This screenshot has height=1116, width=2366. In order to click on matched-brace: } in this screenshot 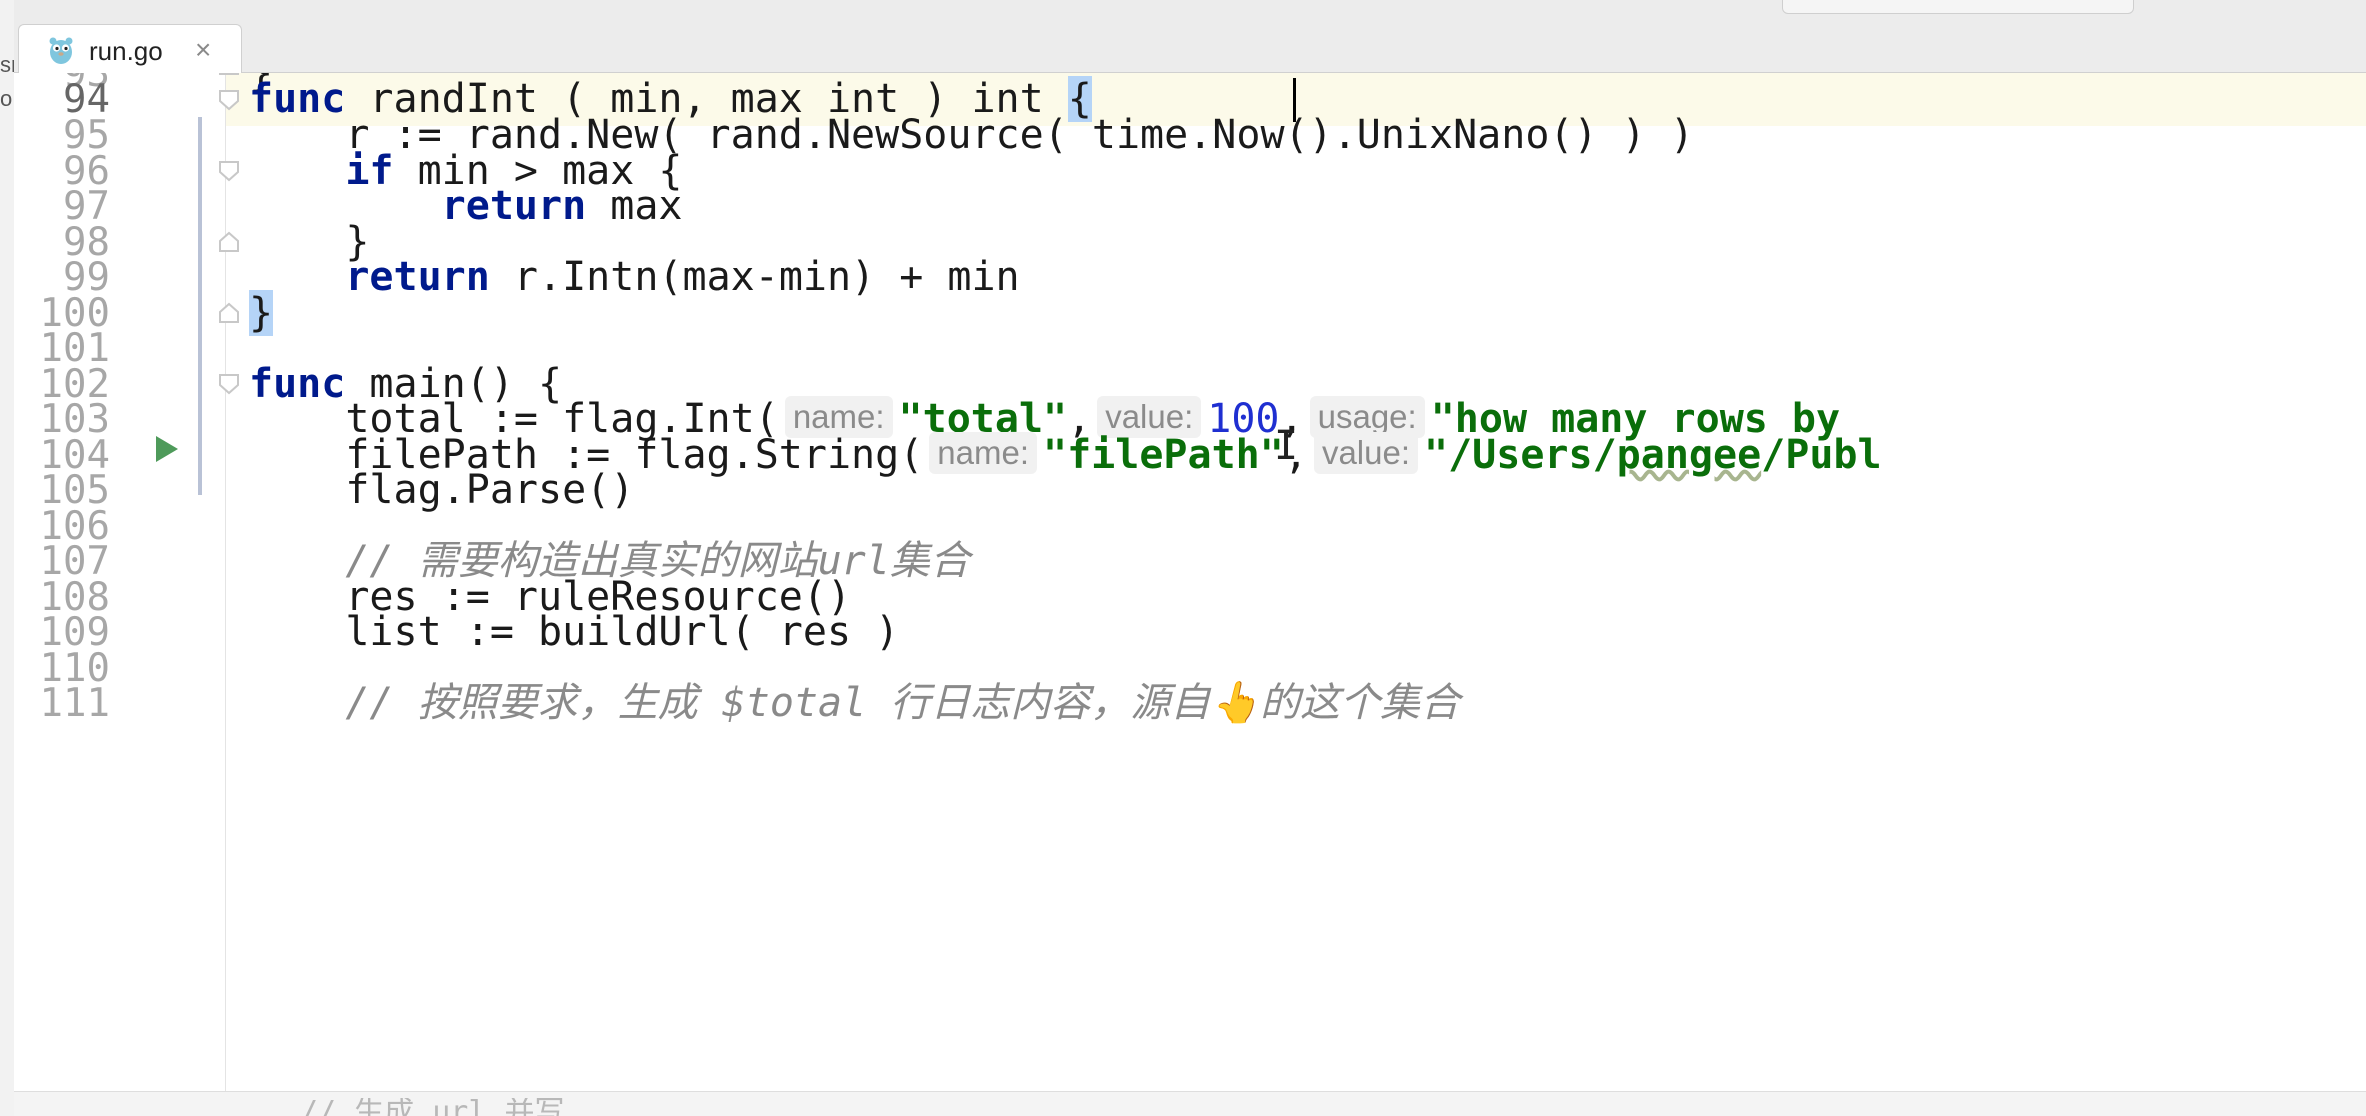, I will do `click(261, 313)`.